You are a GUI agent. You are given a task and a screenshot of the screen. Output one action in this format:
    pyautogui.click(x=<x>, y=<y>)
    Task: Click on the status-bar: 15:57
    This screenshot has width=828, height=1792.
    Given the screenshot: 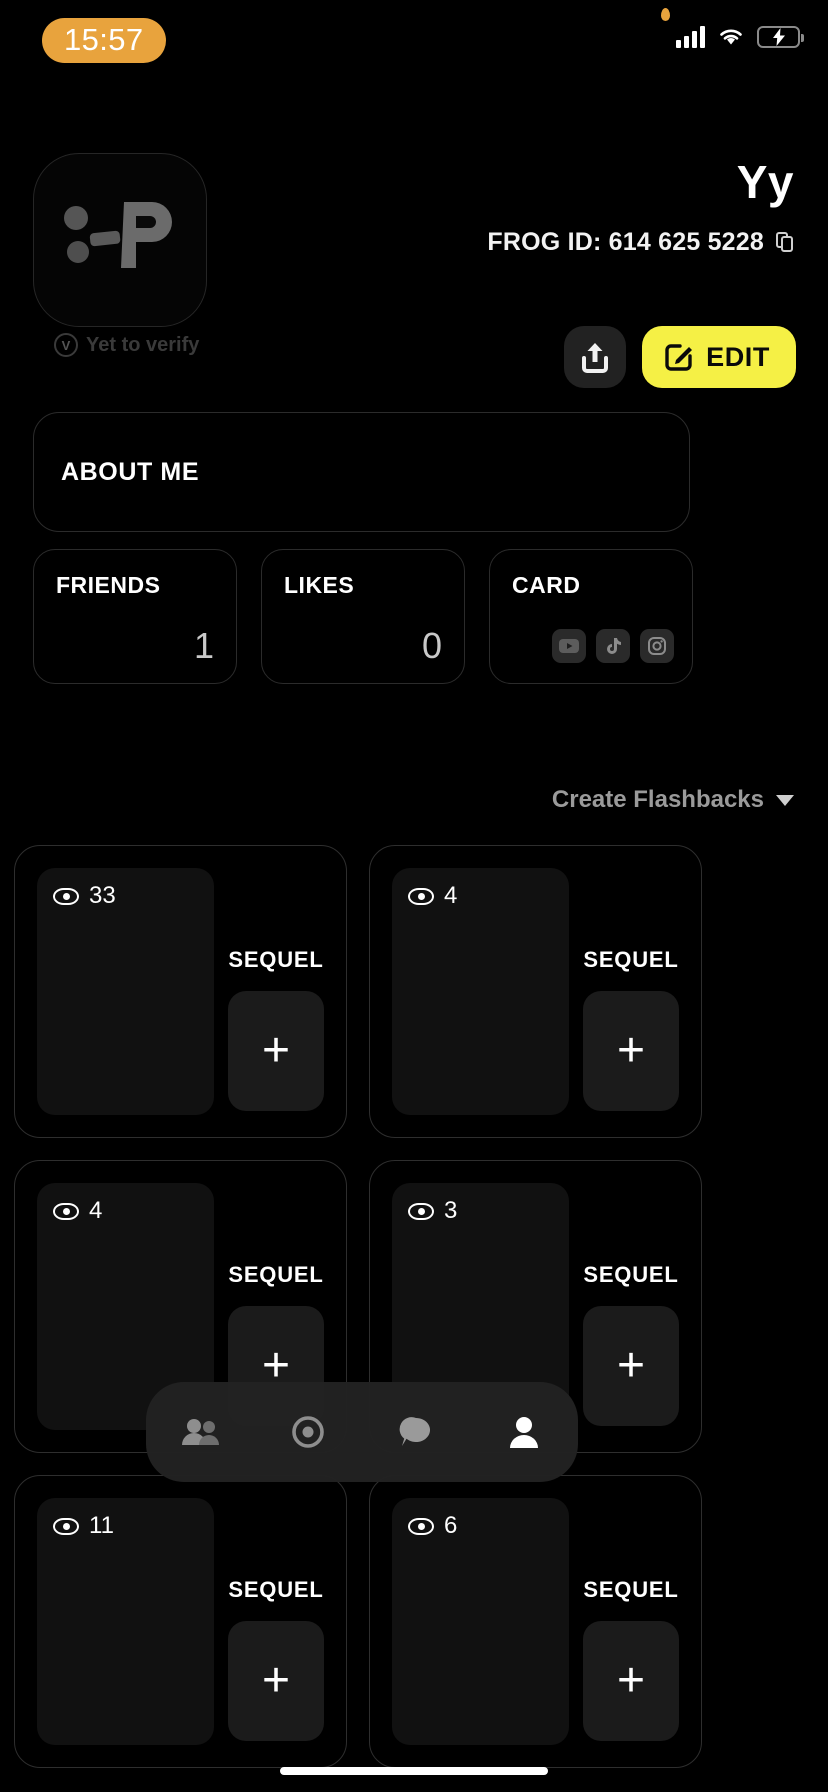 What is the action you would take?
    pyautogui.click(x=414, y=45)
    